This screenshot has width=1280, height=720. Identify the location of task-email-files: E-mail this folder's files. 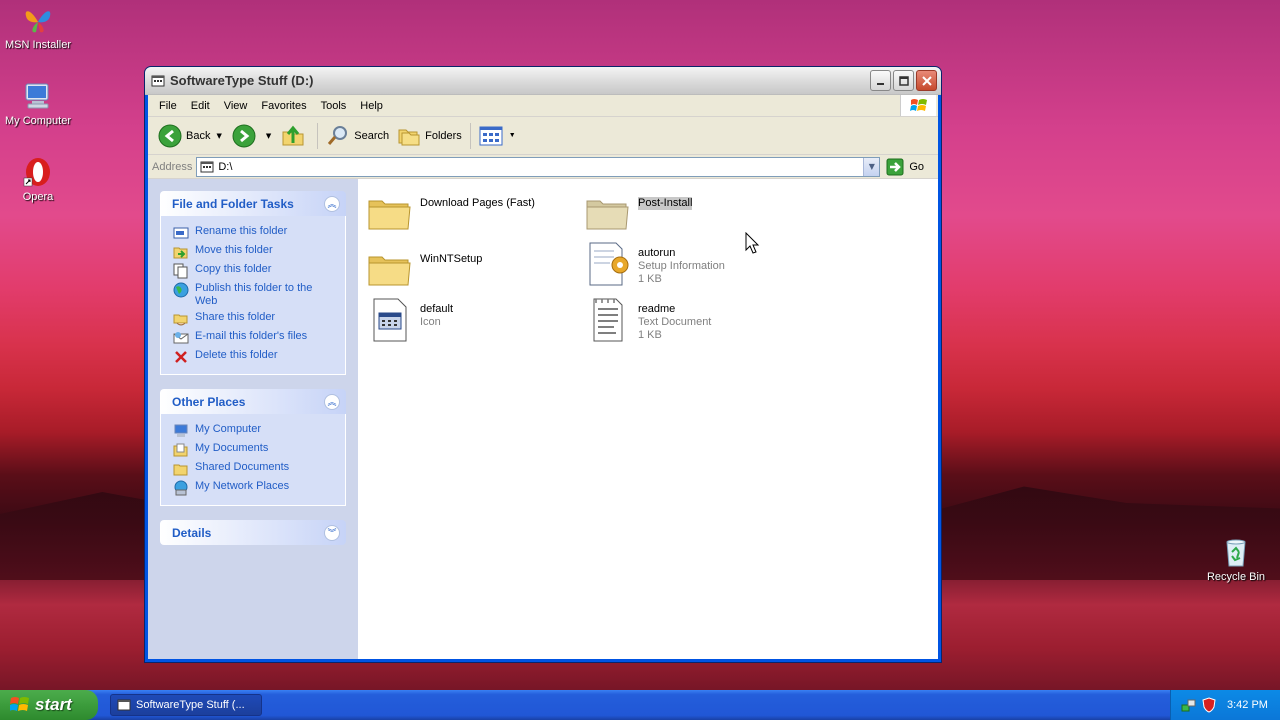
(255, 338).